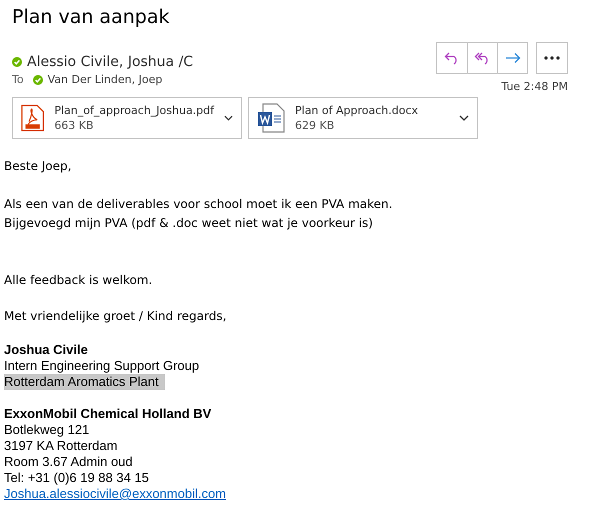  I want to click on more-icon, so click(552, 58).